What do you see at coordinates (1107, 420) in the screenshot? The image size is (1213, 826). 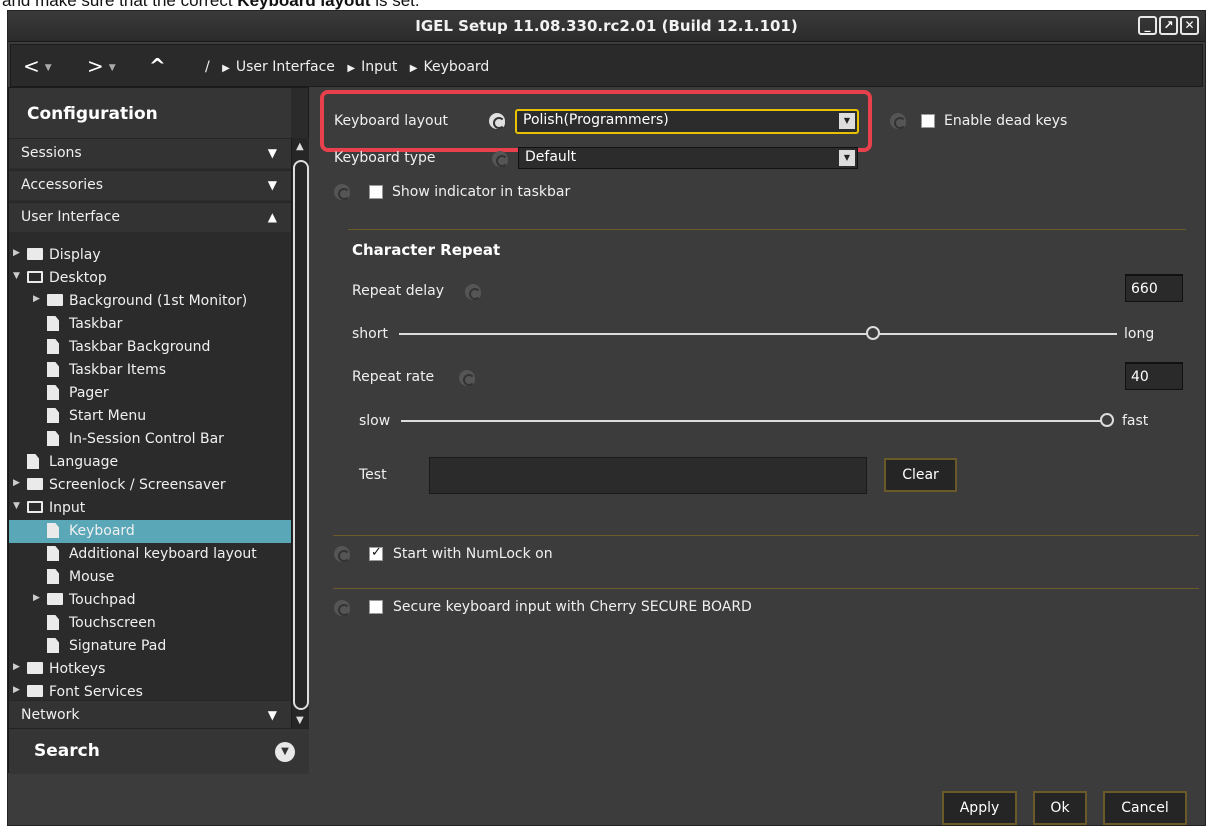 I see `repeat-rate-slider-knob` at bounding box center [1107, 420].